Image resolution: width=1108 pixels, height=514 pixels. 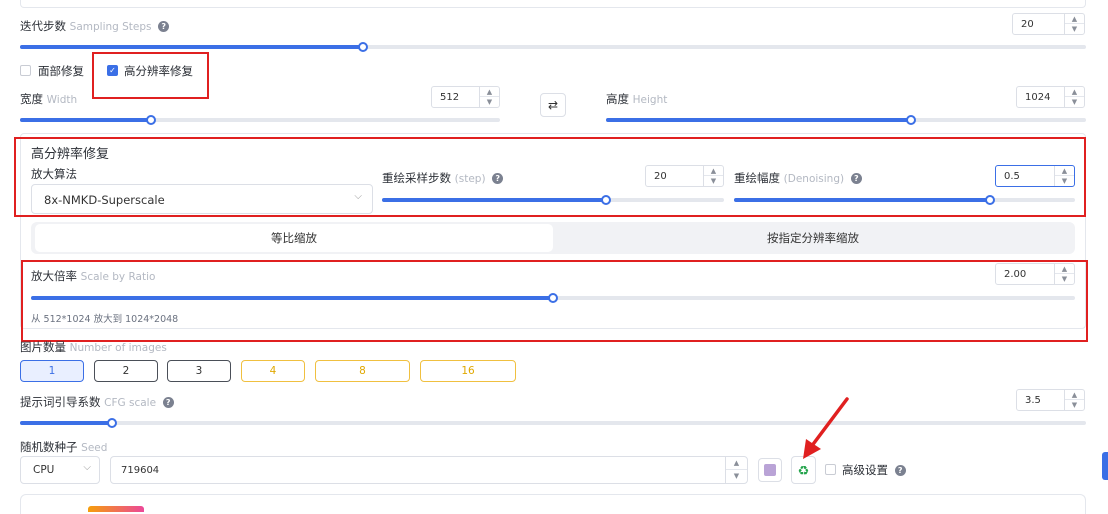 What do you see at coordinates (465, 97) in the screenshot?
I see `width-input: 512 ▲ ▼` at bounding box center [465, 97].